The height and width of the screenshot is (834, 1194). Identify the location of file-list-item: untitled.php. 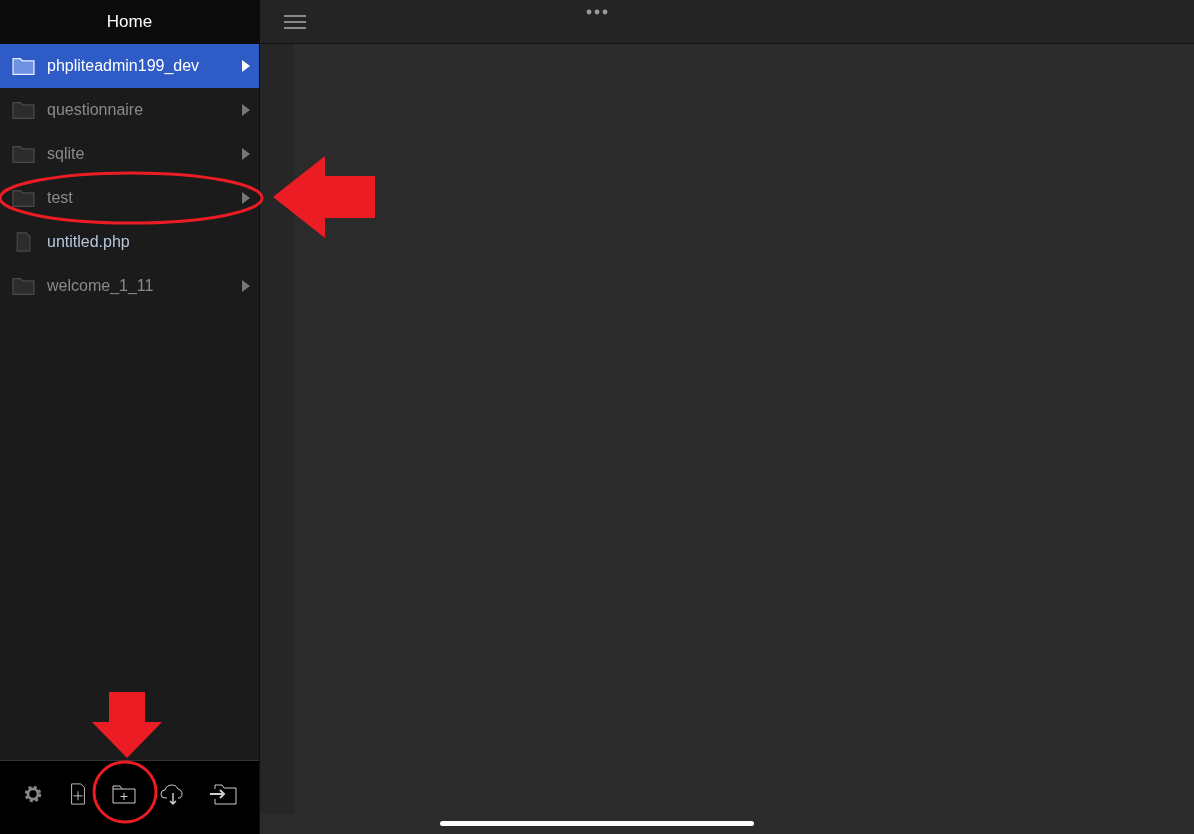
(129, 242).